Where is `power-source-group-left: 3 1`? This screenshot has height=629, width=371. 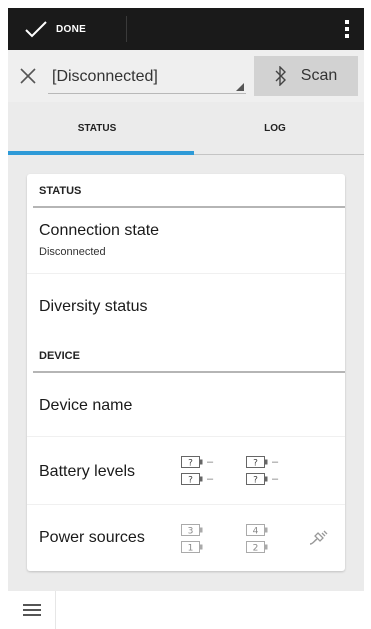 power-source-group-left: 3 1 is located at coordinates (192, 538).